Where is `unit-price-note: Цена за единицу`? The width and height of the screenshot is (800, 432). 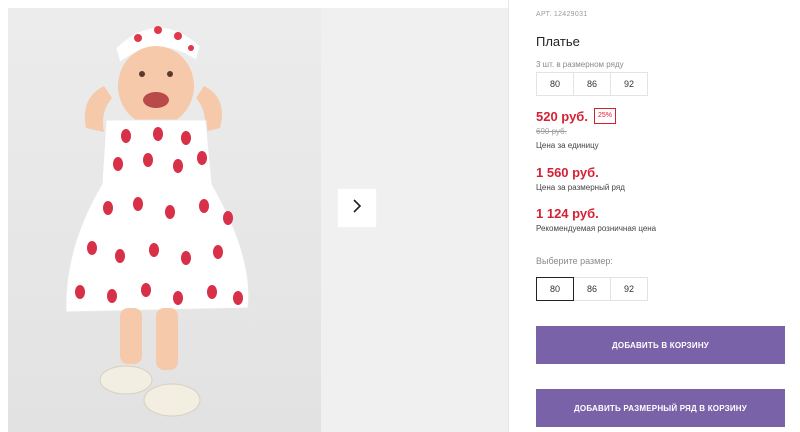 unit-price-note: Цена за единицу is located at coordinates (567, 145).